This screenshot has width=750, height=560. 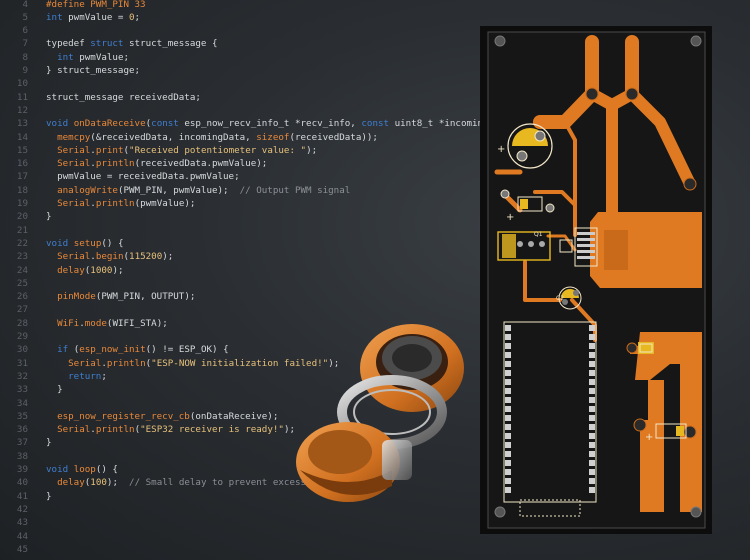 I want to click on knob-top-ring, so click(x=412, y=368).